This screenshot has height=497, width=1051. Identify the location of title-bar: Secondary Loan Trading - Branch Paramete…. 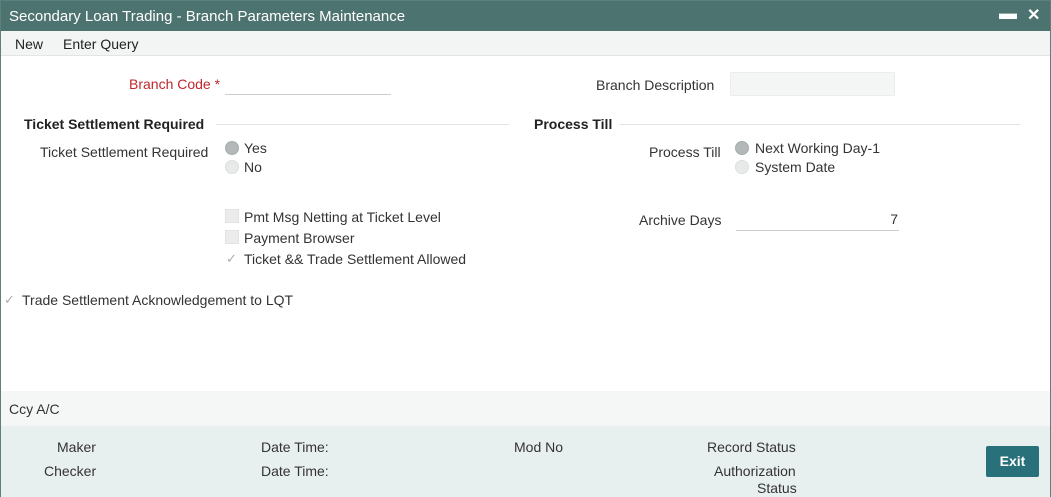
(525, 16).